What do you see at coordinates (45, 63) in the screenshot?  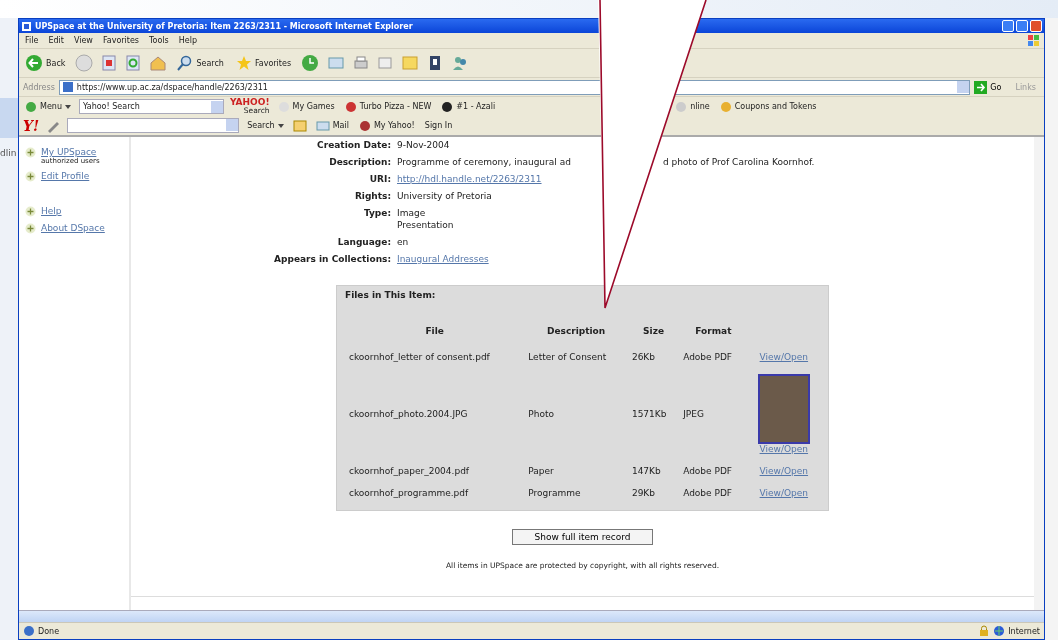 I see `back-button: Back` at bounding box center [45, 63].